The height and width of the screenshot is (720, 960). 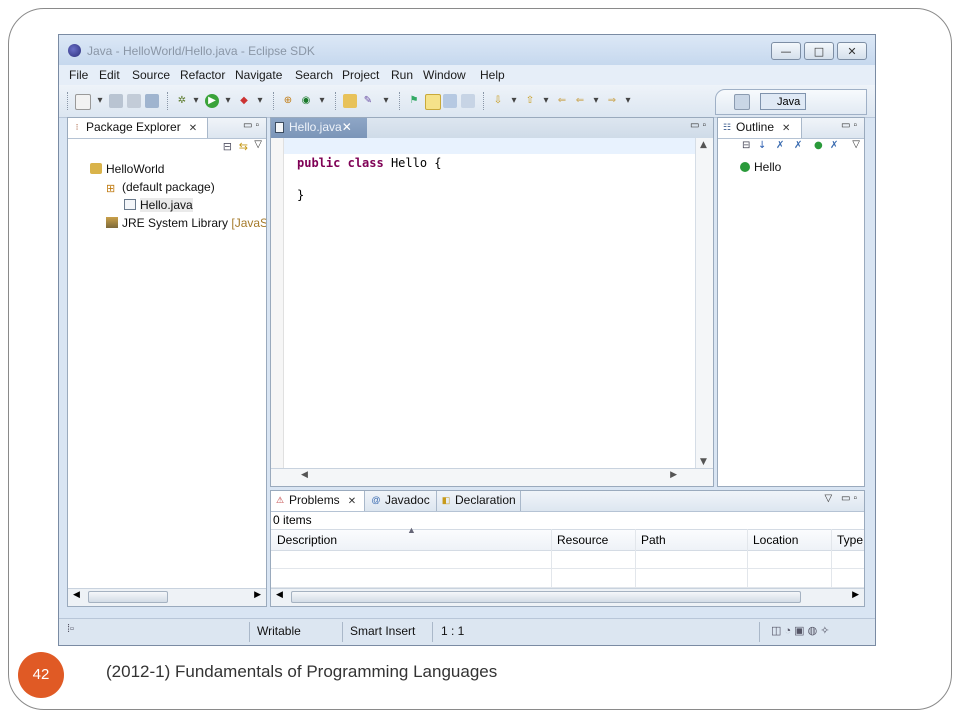 What do you see at coordinates (158, 205) in the screenshot?
I see `tree-item-file: Hello.java` at bounding box center [158, 205].